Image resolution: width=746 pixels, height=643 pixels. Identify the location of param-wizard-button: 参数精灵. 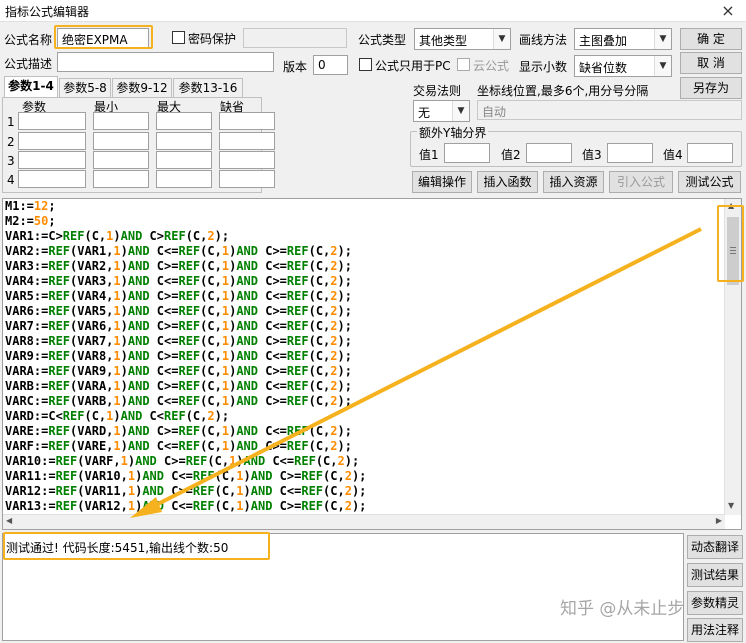
(715, 603).